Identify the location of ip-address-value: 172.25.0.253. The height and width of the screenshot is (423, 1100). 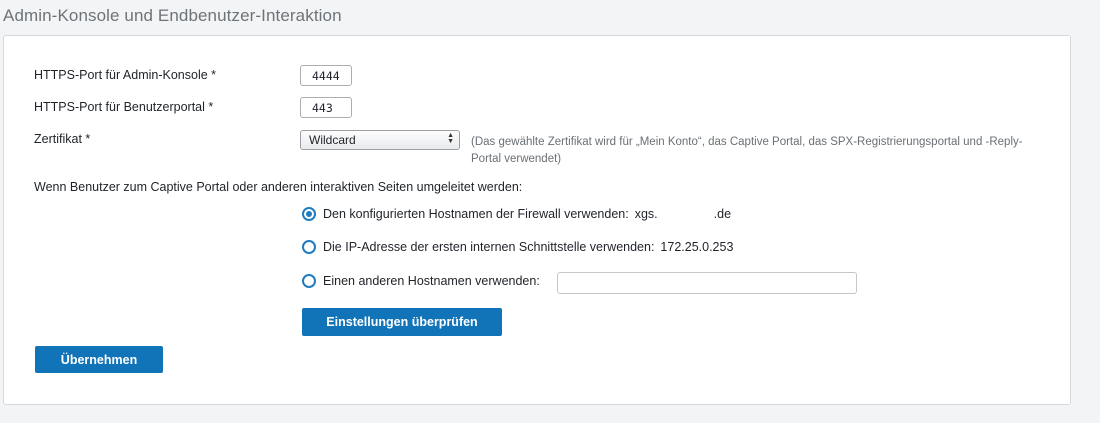
(697, 247).